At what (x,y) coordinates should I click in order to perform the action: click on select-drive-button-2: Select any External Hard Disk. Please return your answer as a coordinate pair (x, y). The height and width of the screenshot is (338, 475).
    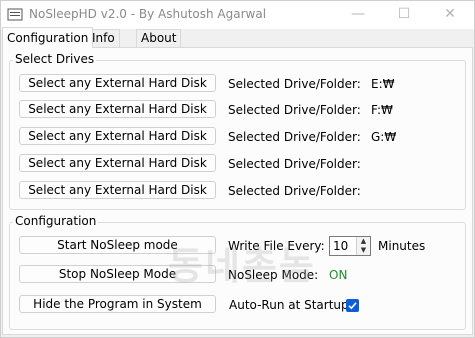
    Looking at the image, I should click on (117, 109).